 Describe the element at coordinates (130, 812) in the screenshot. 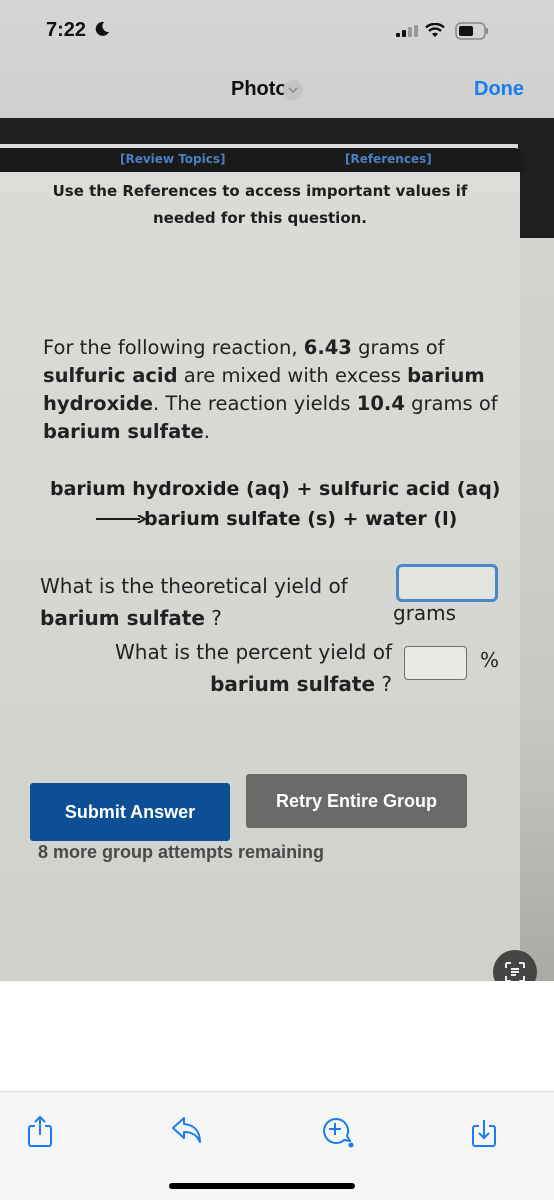

I see `submit-answer-button: Submit Answer` at that location.